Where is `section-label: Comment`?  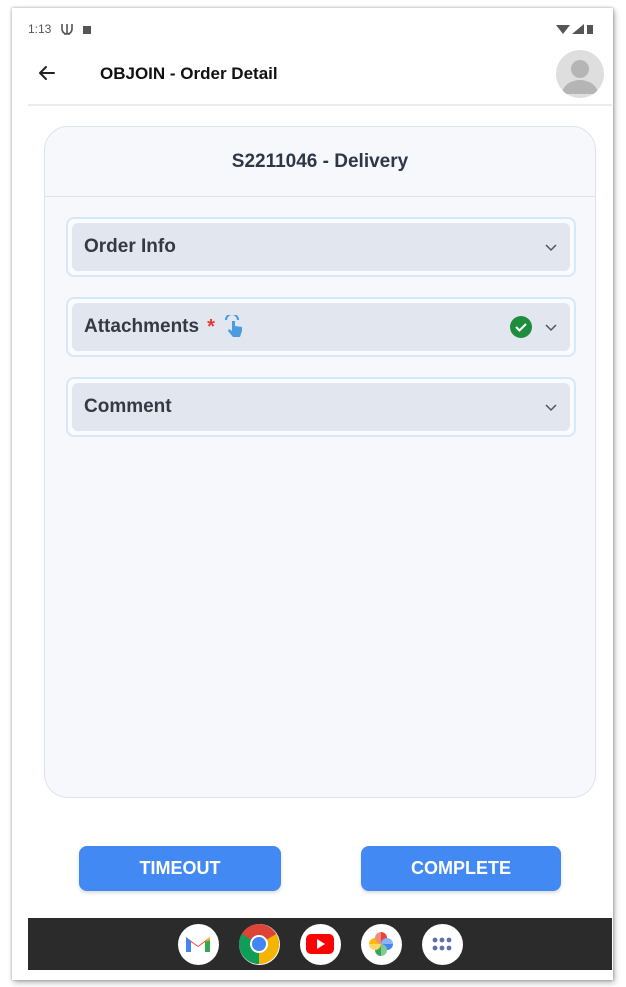
section-label: Comment is located at coordinates (128, 406).